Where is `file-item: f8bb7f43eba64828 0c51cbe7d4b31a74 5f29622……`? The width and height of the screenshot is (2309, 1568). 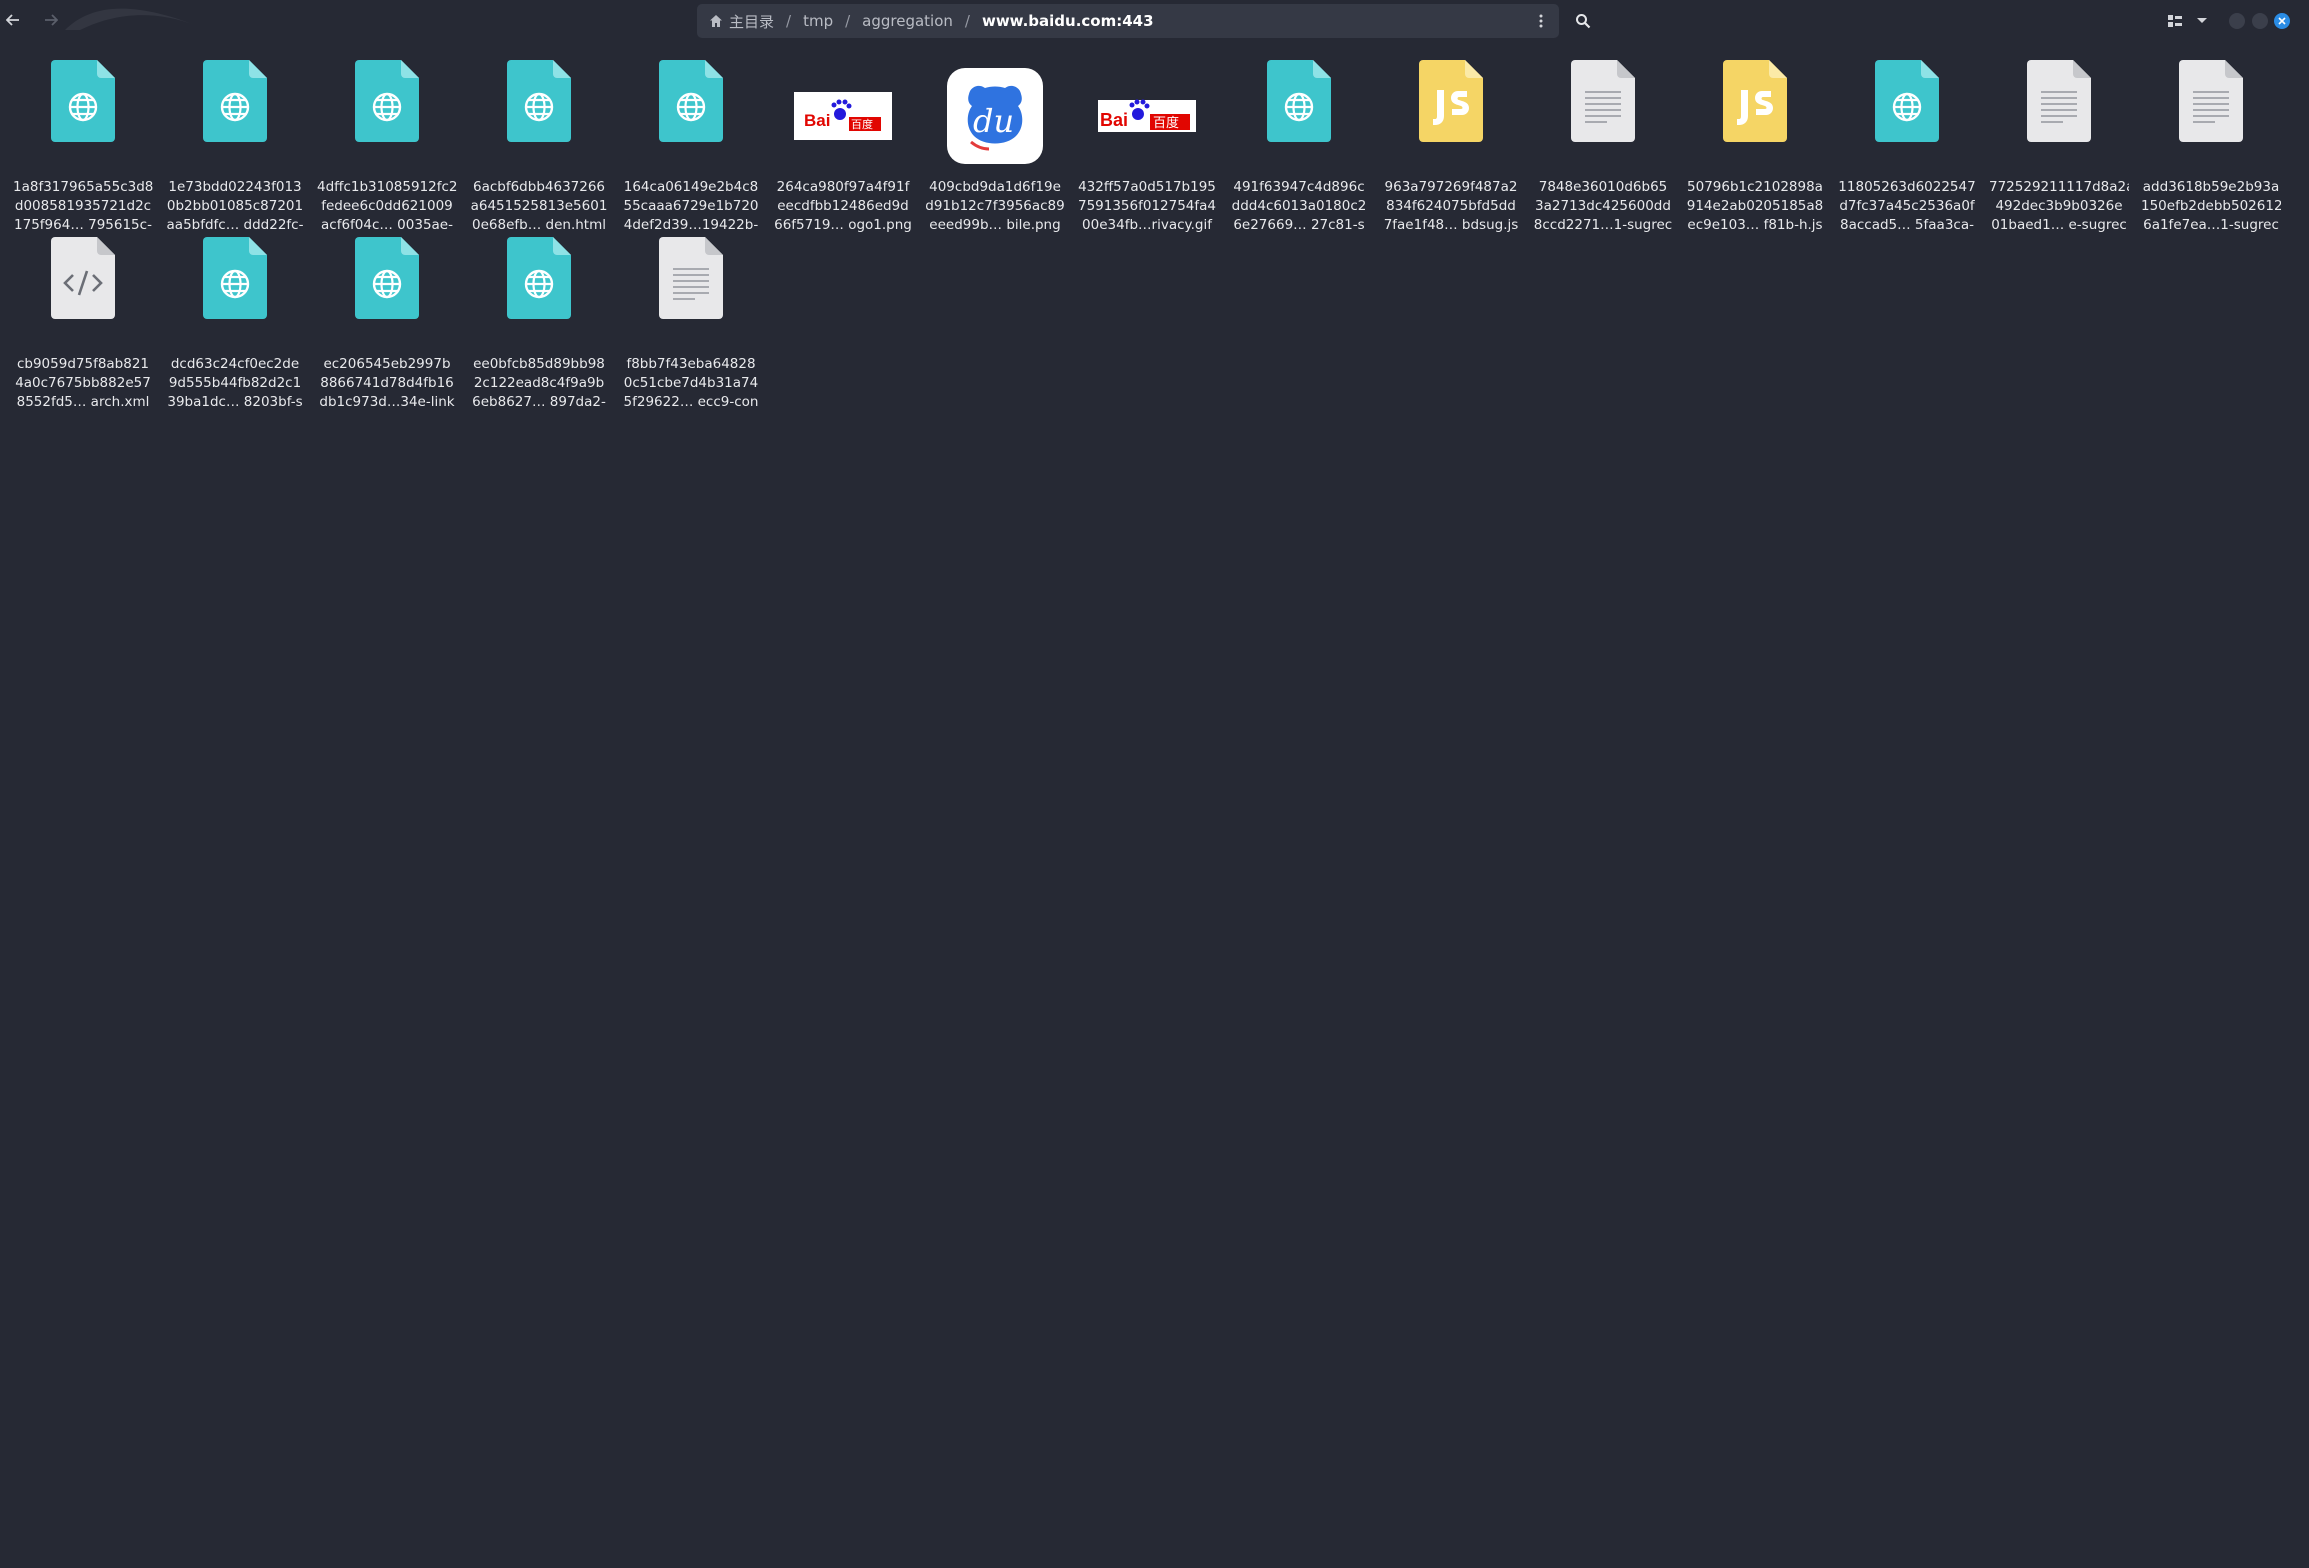
file-item: f8bb7f43eba64828 0c51cbe7d4b31a74 5f29622…… is located at coordinates (691, 325).